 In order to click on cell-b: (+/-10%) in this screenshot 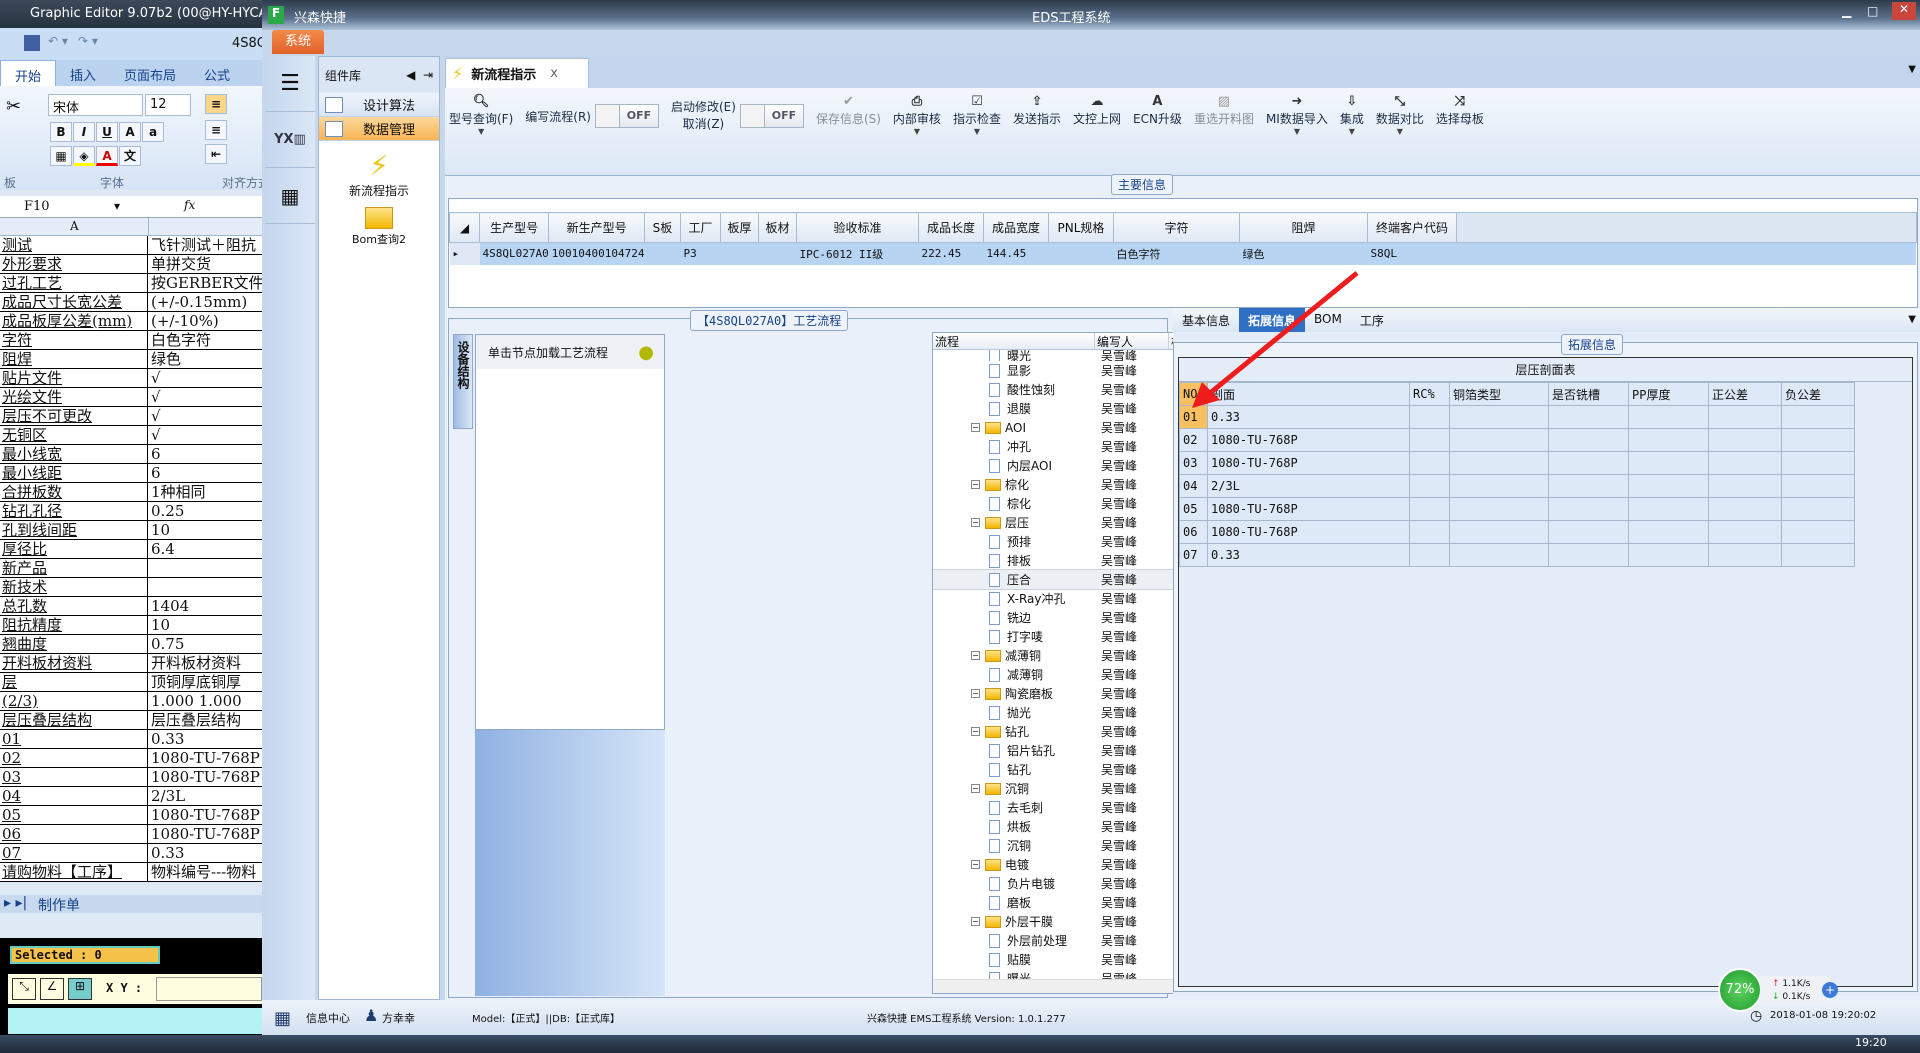, I will do `click(205, 321)`.